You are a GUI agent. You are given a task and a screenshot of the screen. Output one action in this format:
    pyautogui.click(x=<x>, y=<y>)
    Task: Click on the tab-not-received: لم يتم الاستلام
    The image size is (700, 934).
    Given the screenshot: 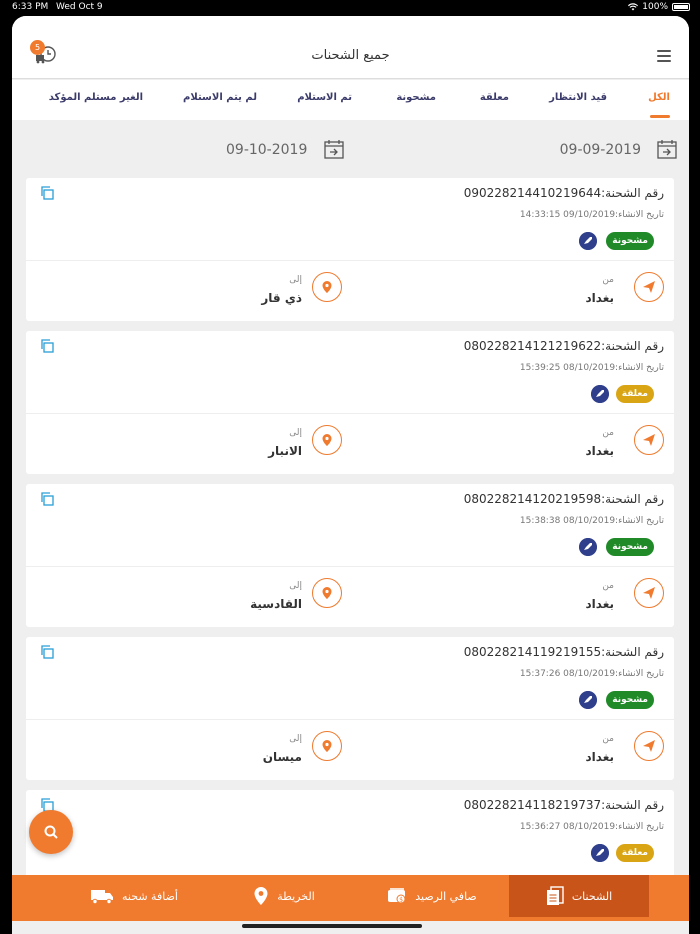 What is the action you would take?
    pyautogui.click(x=220, y=97)
    